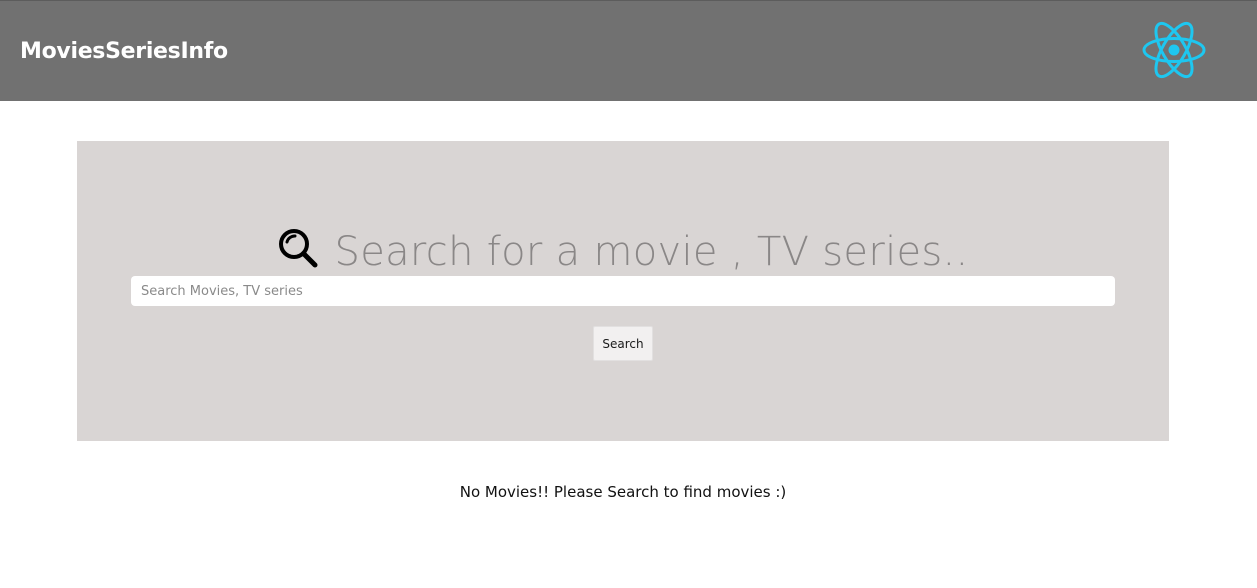  I want to click on search-input, so click(623, 291).